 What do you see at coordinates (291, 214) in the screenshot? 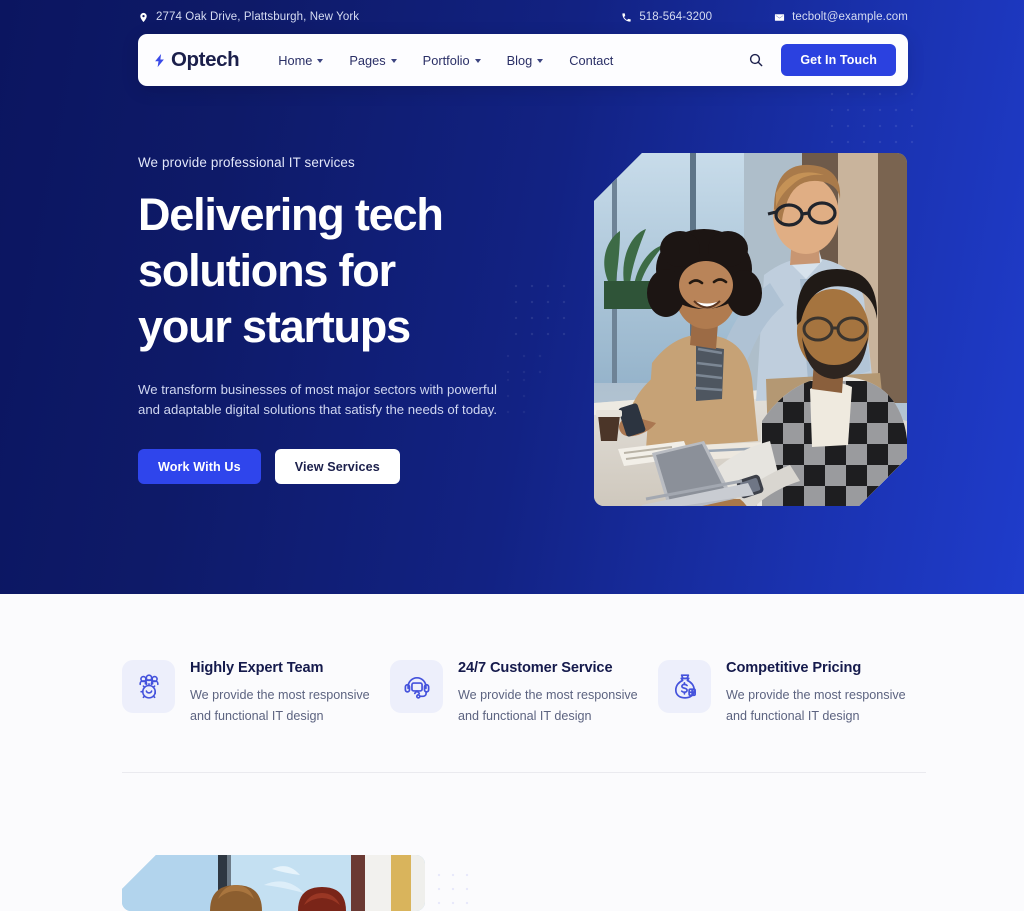
I see `hero-title-line-1: Delivering tech` at bounding box center [291, 214].